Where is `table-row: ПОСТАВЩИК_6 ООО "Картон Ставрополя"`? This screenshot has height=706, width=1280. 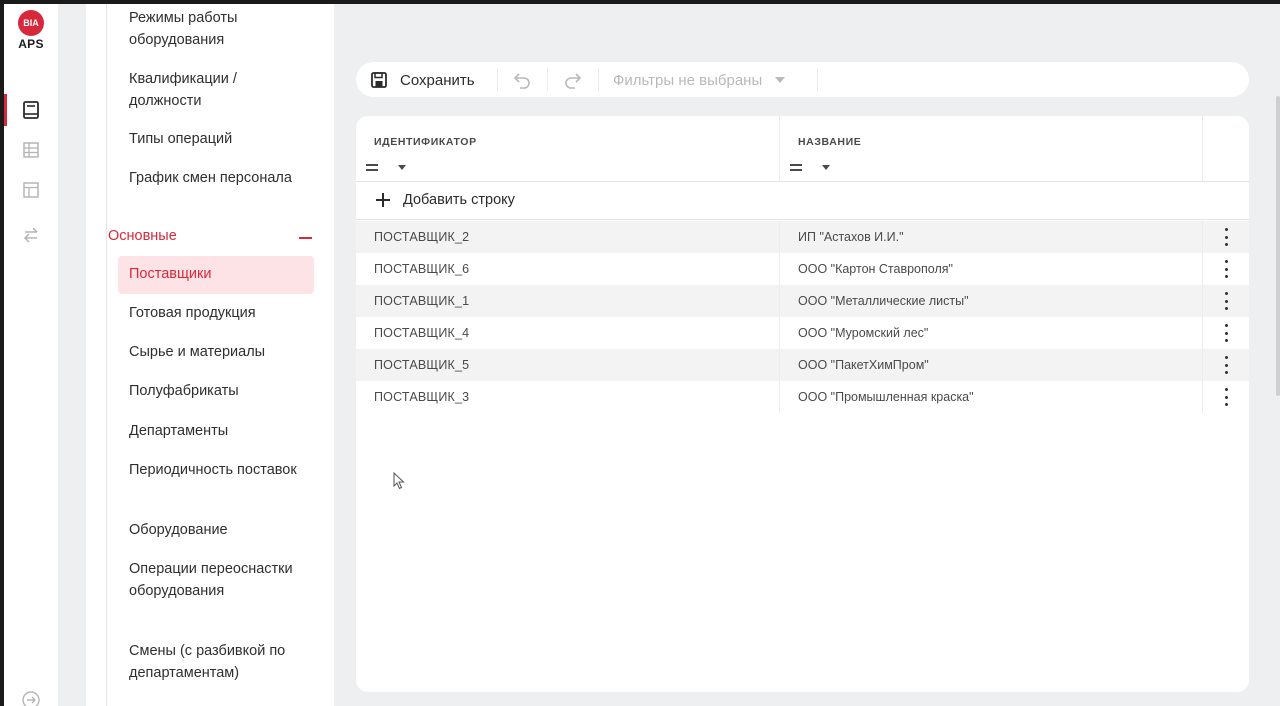
table-row: ПОСТАВЩИК_6 ООО "Картон Ставрополя" is located at coordinates (802, 269).